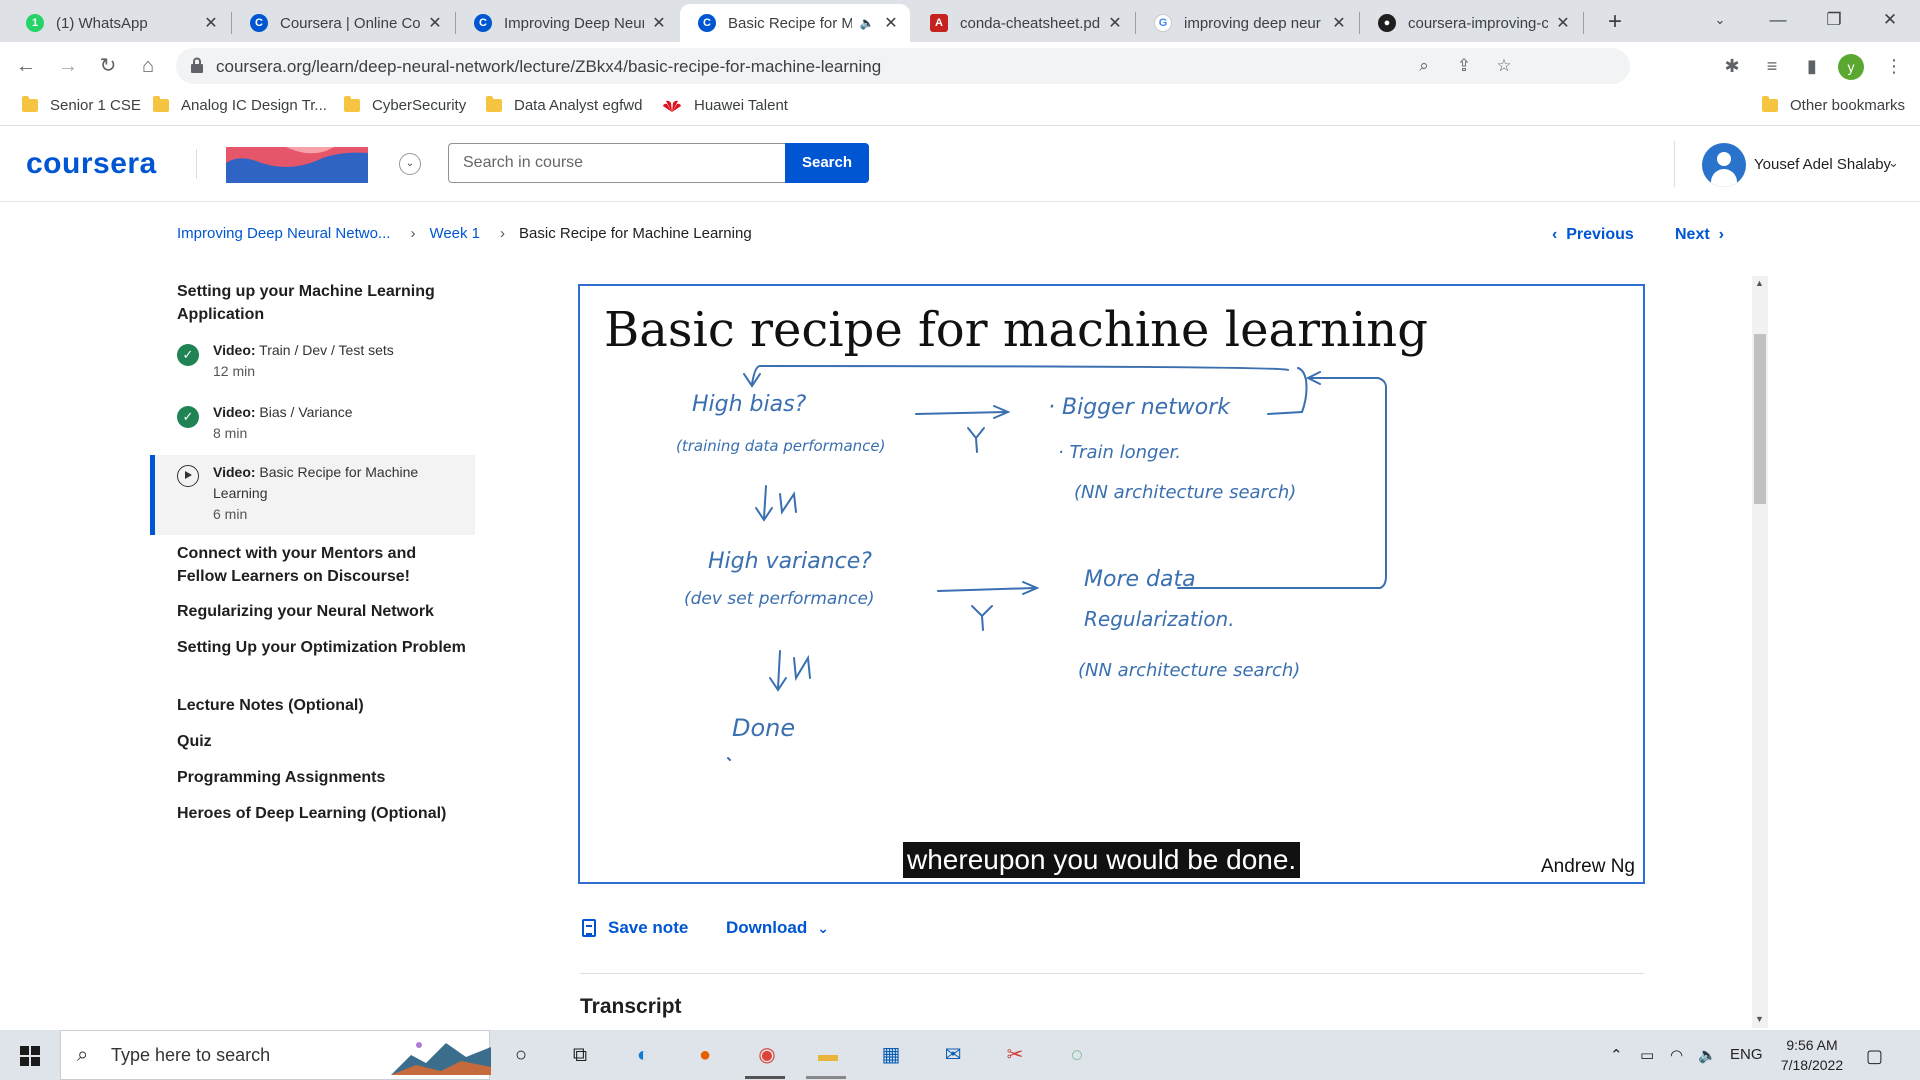  What do you see at coordinates (297, 165) in the screenshot?
I see `course-banner-image` at bounding box center [297, 165].